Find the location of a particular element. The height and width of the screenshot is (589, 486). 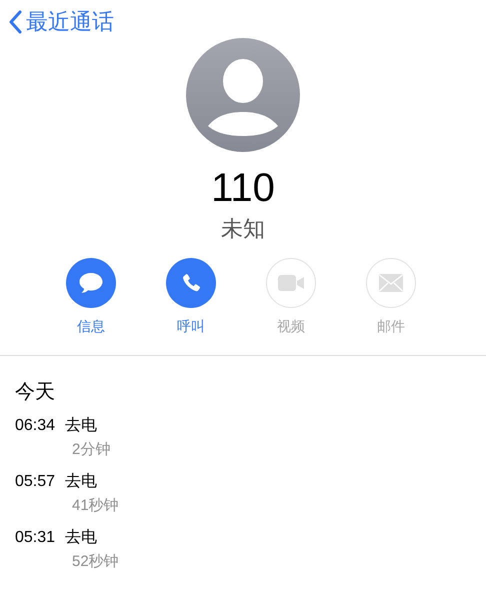

chevron-left-icon is located at coordinates (15, 22).